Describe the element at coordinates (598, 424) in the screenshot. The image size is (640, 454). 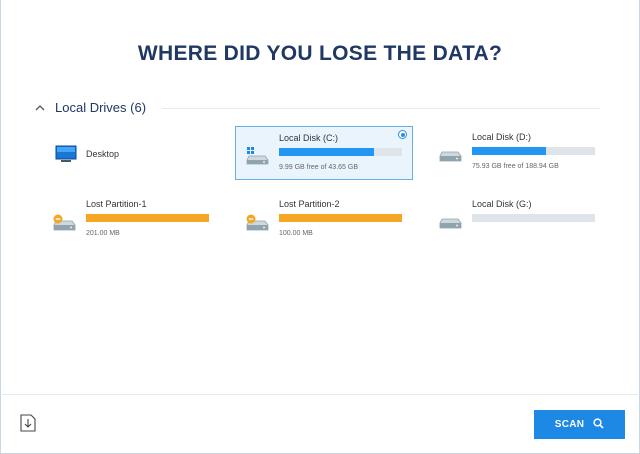
I see `search-icon` at that location.